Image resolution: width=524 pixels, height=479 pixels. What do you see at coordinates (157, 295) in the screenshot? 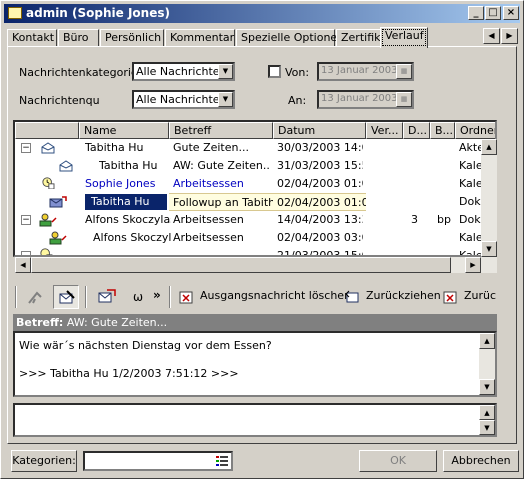
I see `more-icon: »` at bounding box center [157, 295].